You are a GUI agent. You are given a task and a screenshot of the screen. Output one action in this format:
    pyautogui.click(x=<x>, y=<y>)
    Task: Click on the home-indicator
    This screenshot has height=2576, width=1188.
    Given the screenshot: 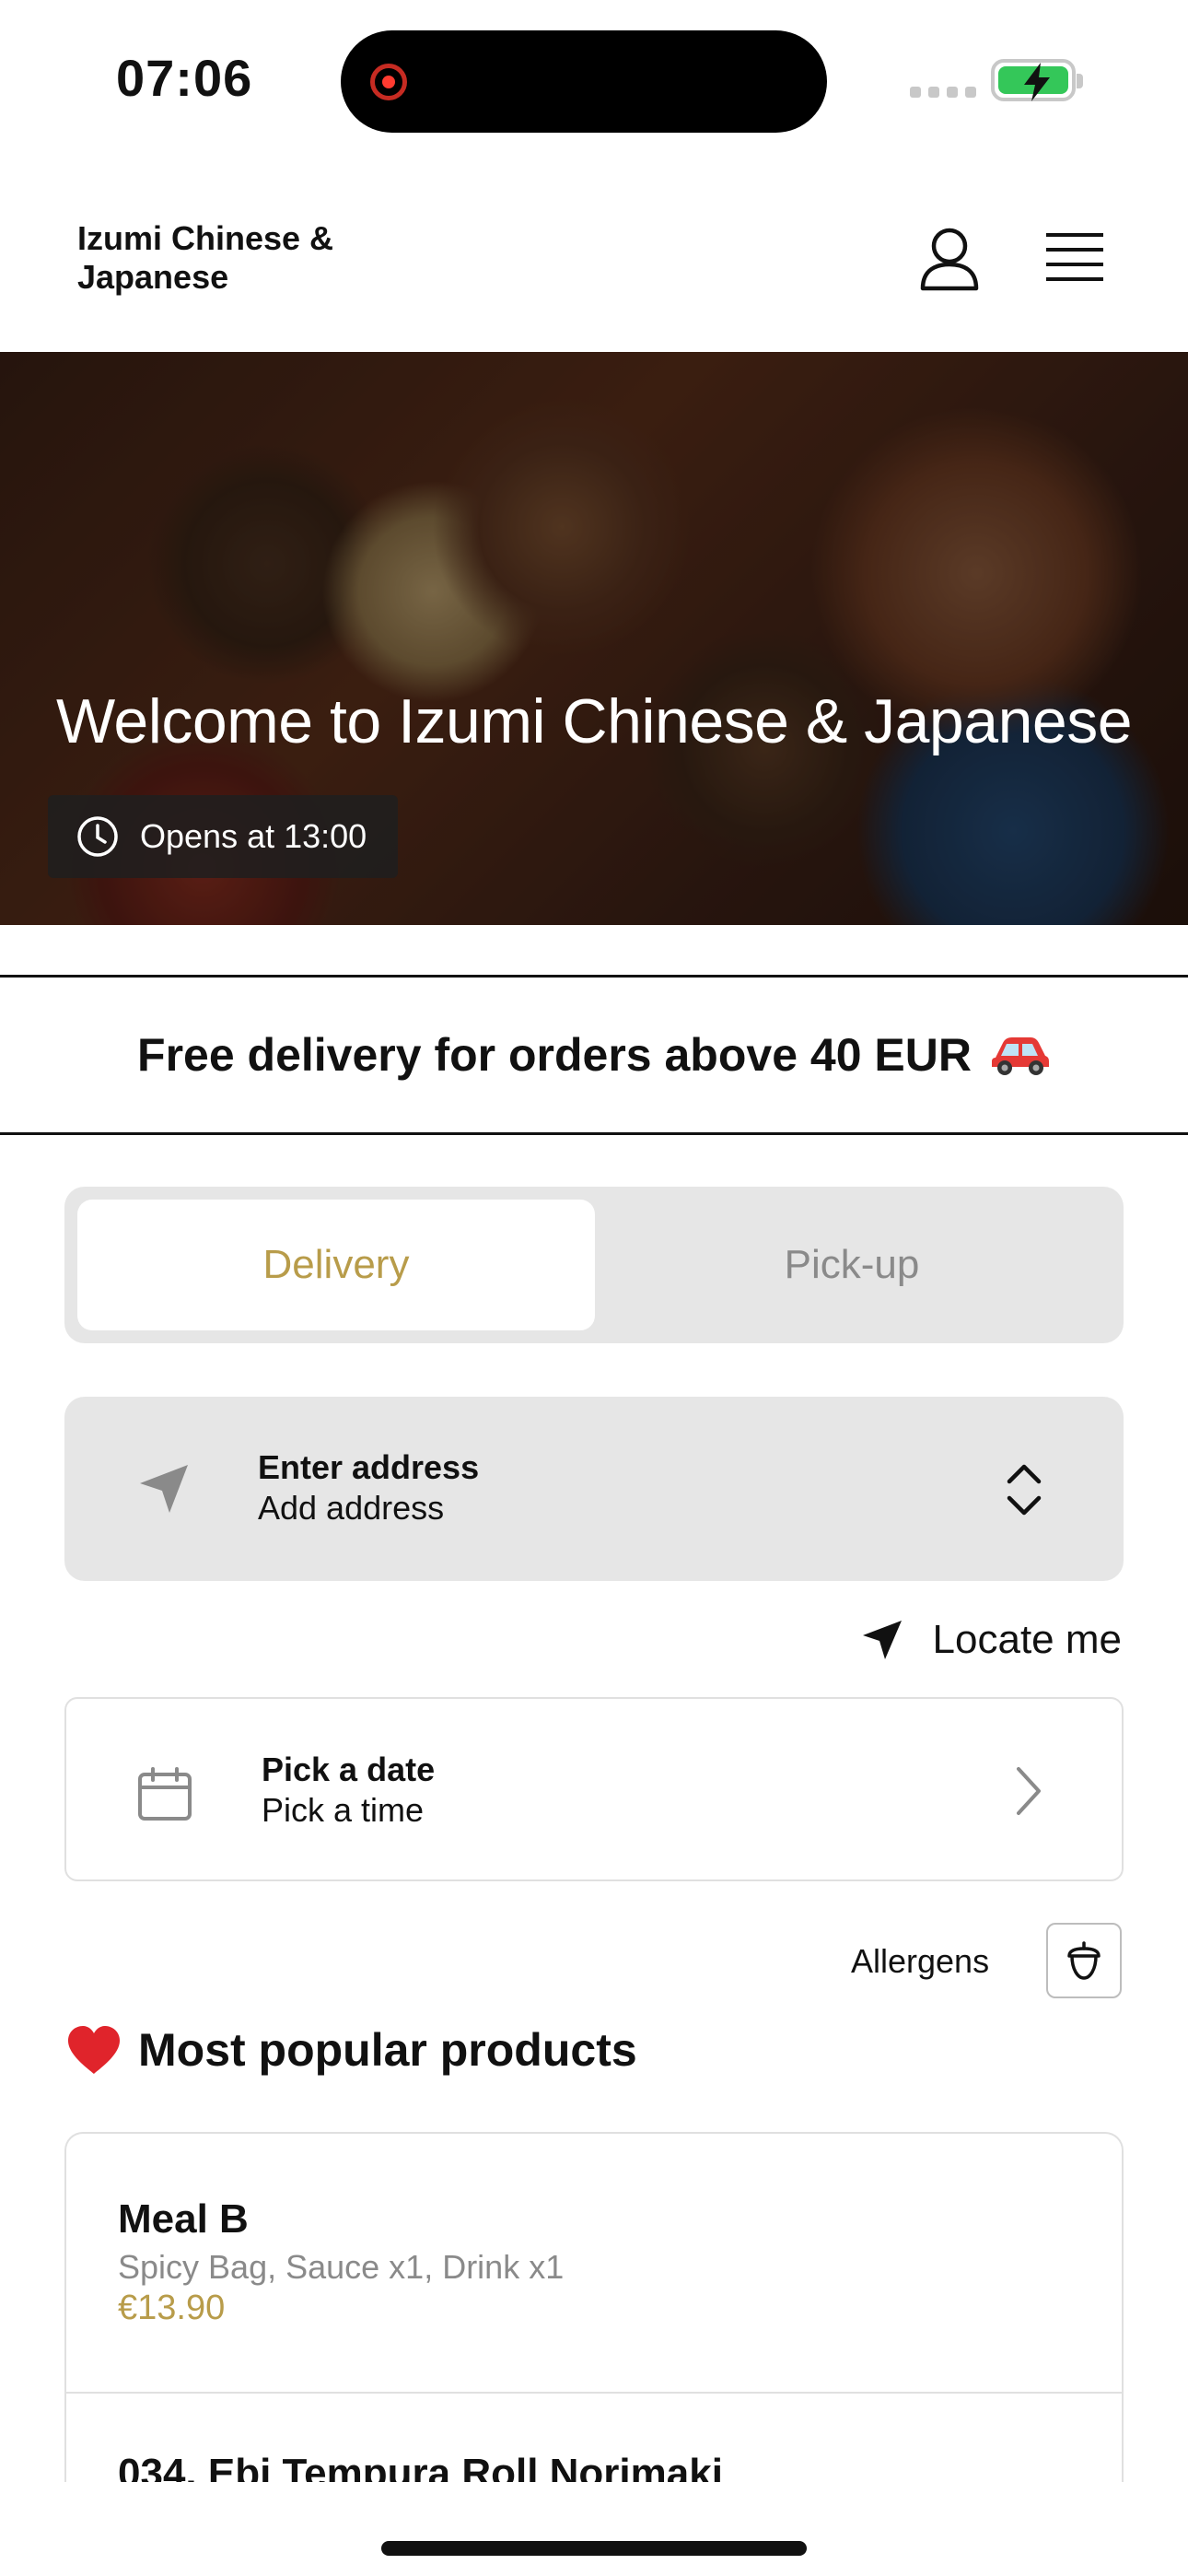 What is the action you would take?
    pyautogui.click(x=594, y=2548)
    